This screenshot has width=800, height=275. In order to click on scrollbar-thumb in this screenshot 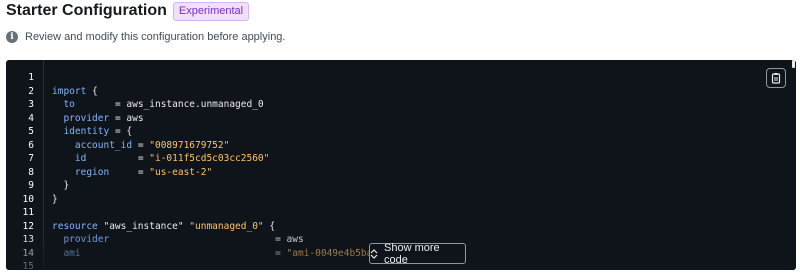, I will do `click(793, 64)`.